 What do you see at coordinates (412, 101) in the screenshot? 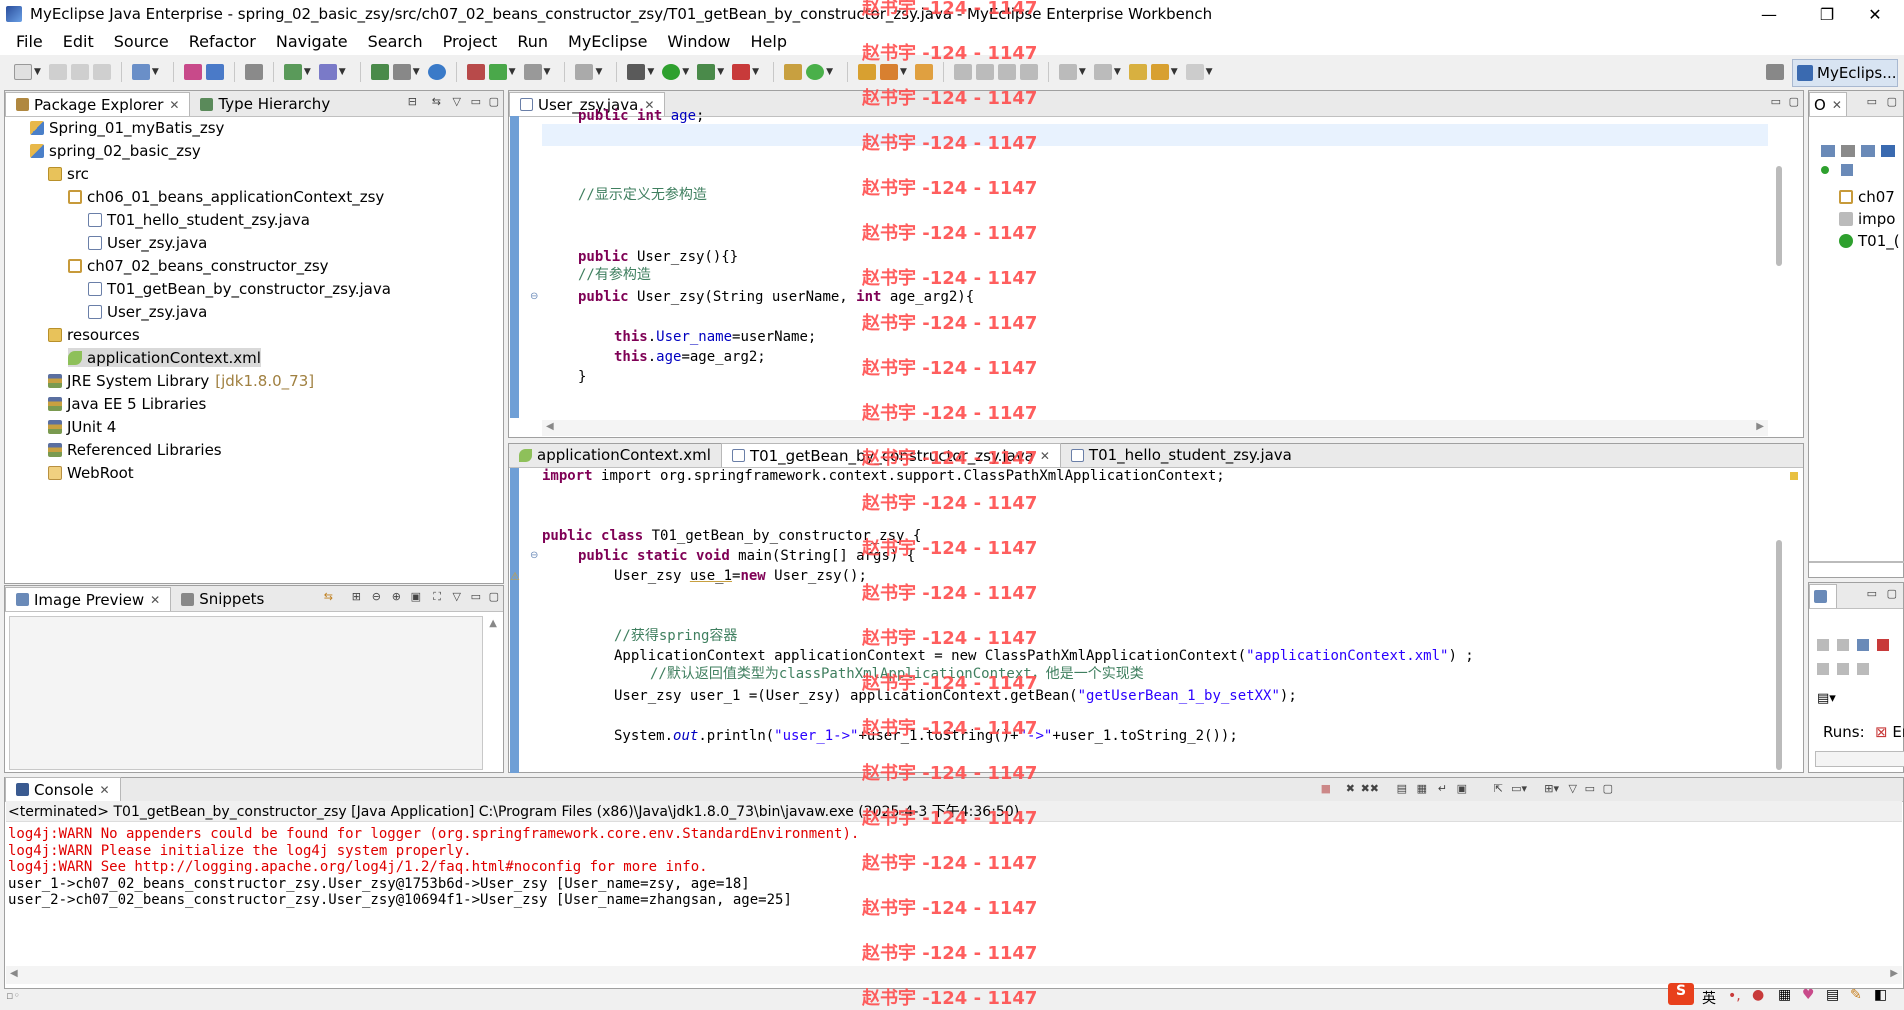
I see `collapse-all-icon: ⊟` at bounding box center [412, 101].